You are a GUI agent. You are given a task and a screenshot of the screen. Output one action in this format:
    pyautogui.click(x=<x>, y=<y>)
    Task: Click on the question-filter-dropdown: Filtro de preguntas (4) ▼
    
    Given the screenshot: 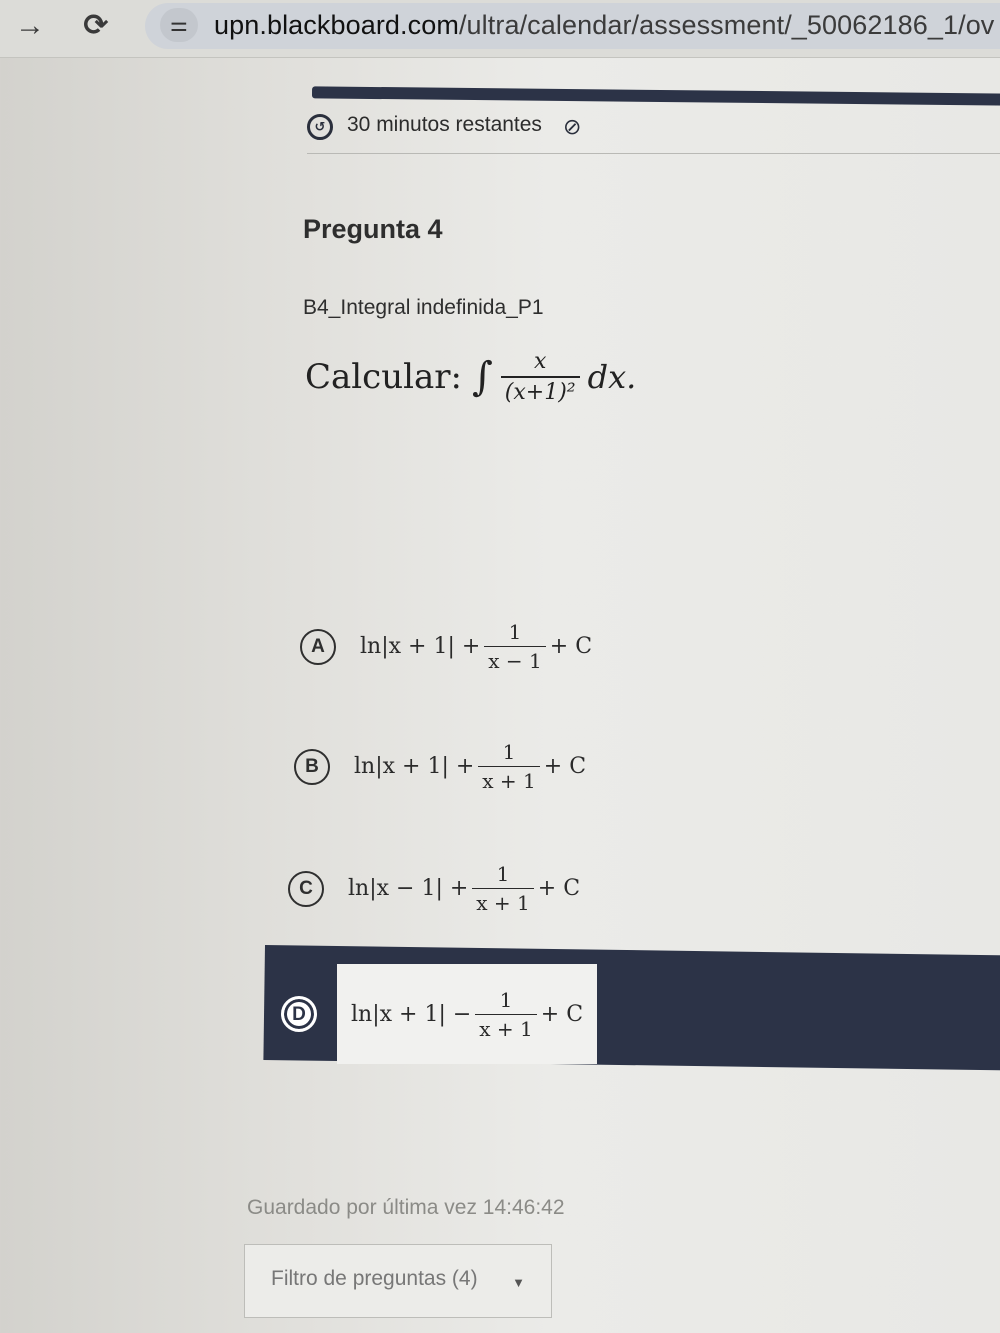 What is the action you would take?
    pyautogui.click(x=398, y=1281)
    